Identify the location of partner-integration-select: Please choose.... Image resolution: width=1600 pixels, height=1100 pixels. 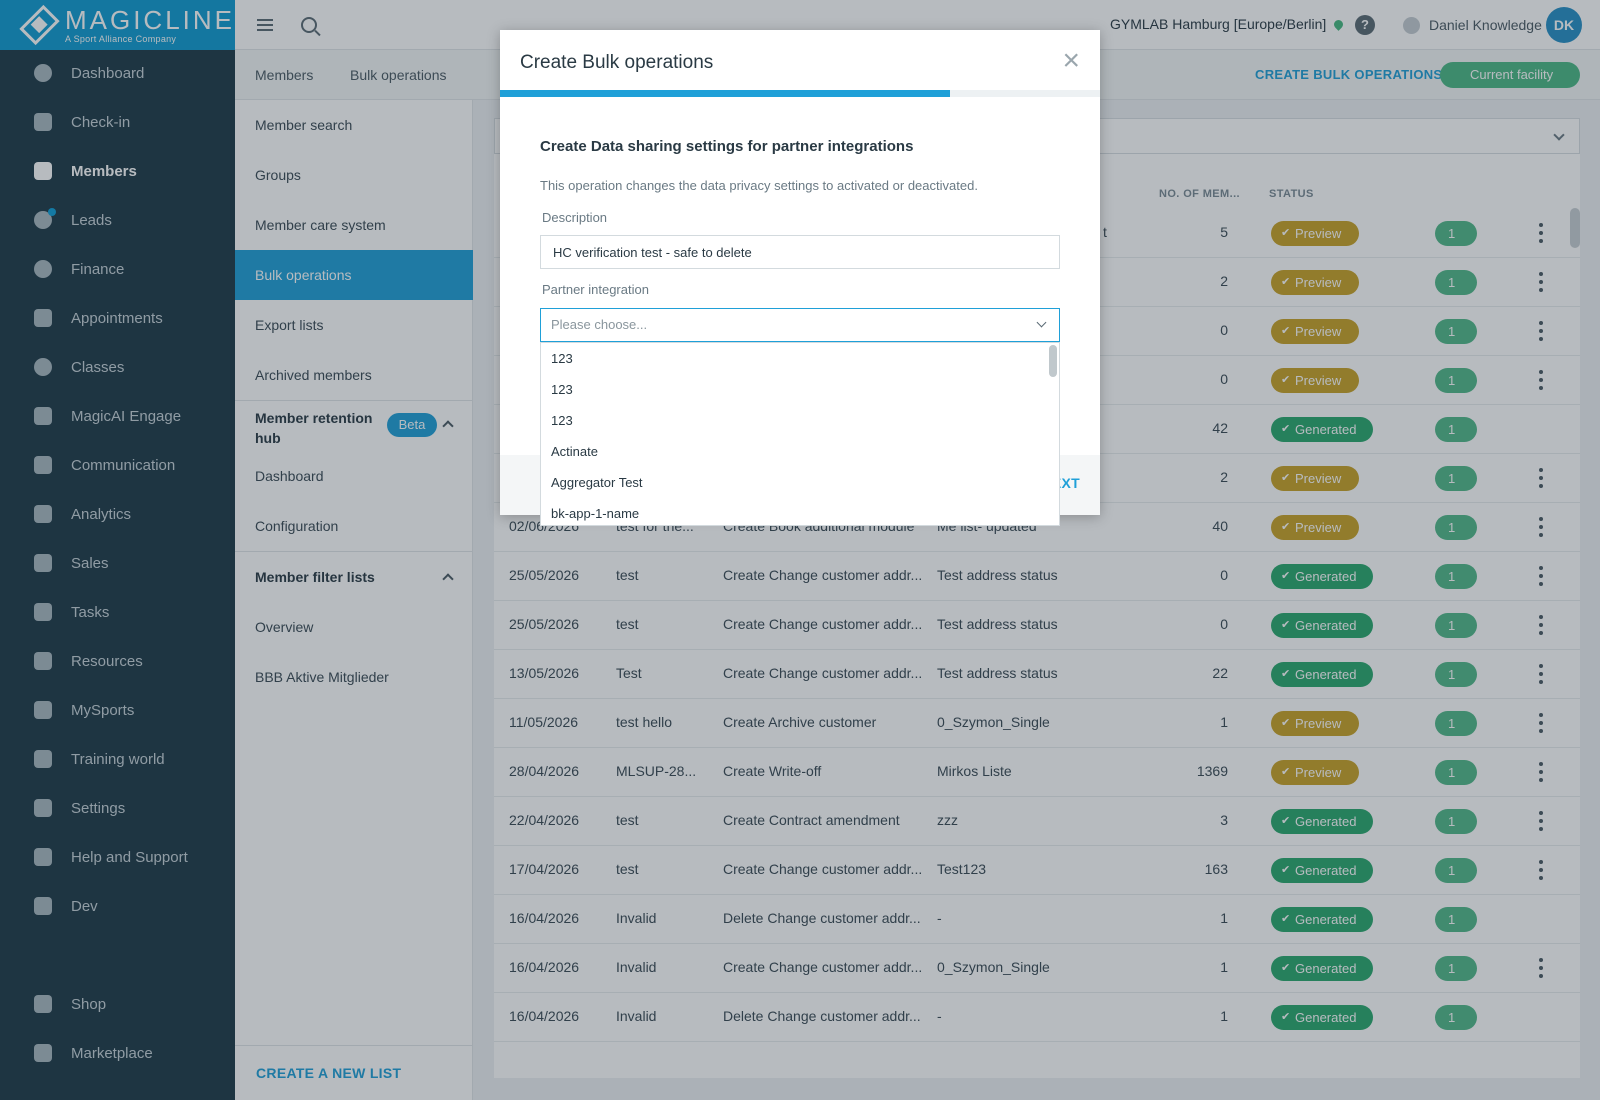
(800, 325).